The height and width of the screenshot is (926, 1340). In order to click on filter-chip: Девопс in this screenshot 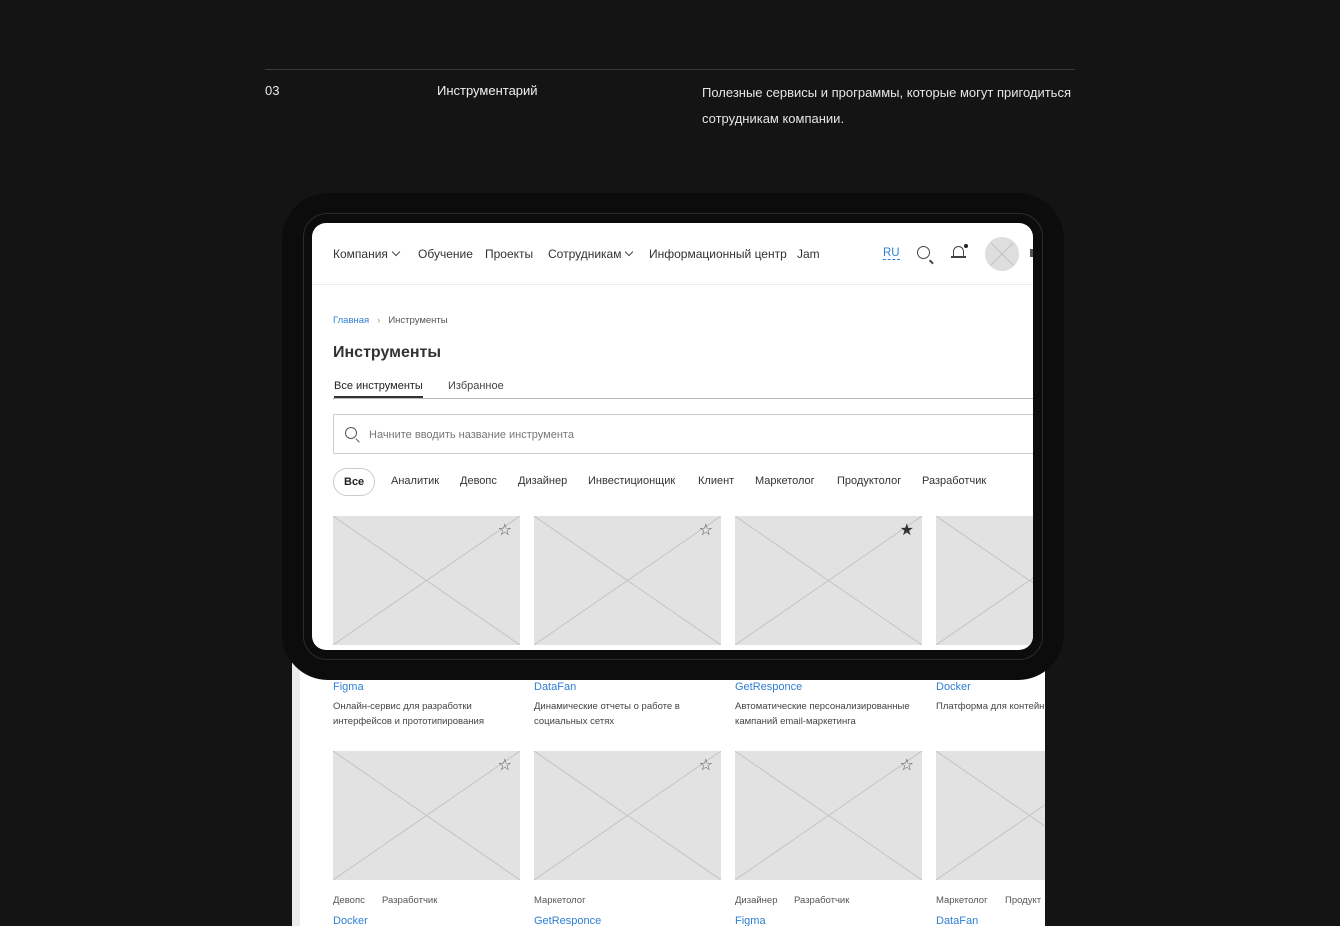, I will do `click(478, 481)`.